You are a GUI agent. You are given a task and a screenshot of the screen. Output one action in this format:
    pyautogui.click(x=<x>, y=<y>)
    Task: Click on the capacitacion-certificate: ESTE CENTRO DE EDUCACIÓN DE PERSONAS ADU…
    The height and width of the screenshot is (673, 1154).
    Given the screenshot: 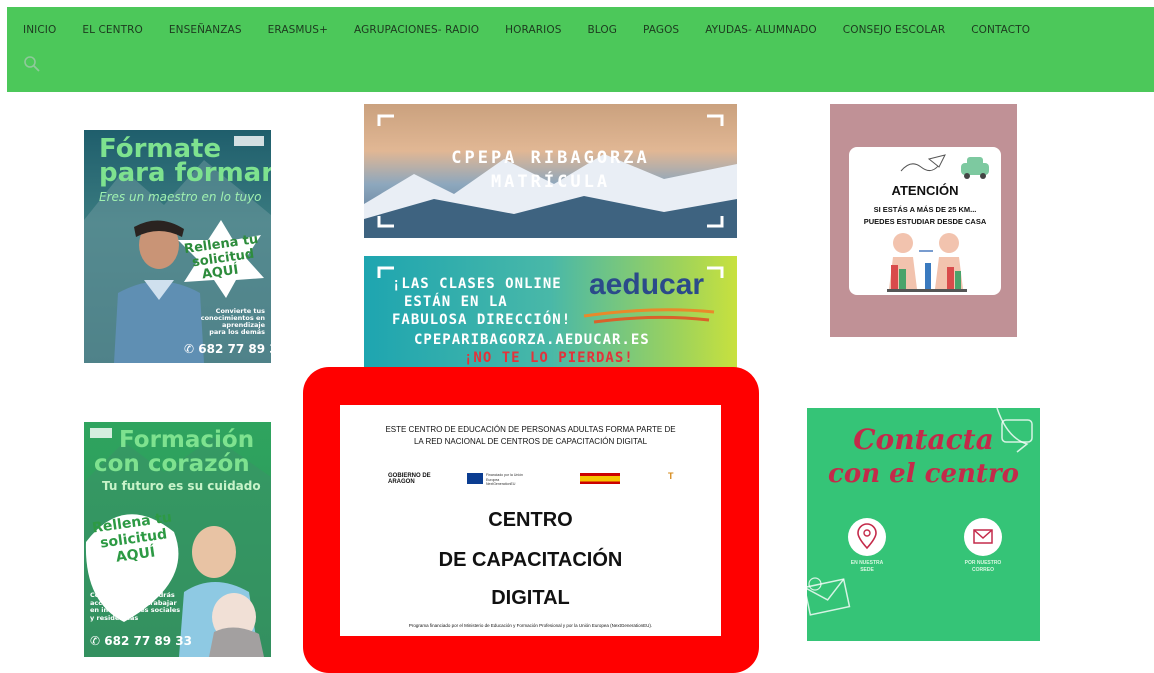 What is the action you would take?
    pyautogui.click(x=530, y=520)
    